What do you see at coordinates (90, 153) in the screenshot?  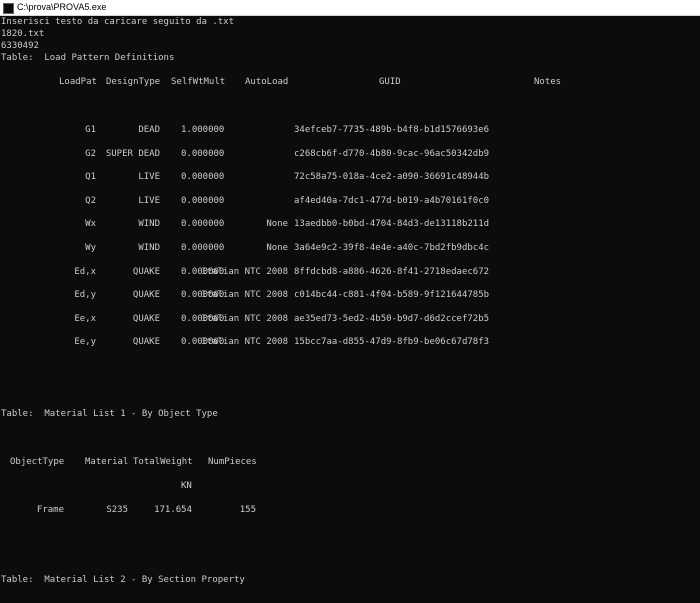 I see `cell-loadpat: G2` at bounding box center [90, 153].